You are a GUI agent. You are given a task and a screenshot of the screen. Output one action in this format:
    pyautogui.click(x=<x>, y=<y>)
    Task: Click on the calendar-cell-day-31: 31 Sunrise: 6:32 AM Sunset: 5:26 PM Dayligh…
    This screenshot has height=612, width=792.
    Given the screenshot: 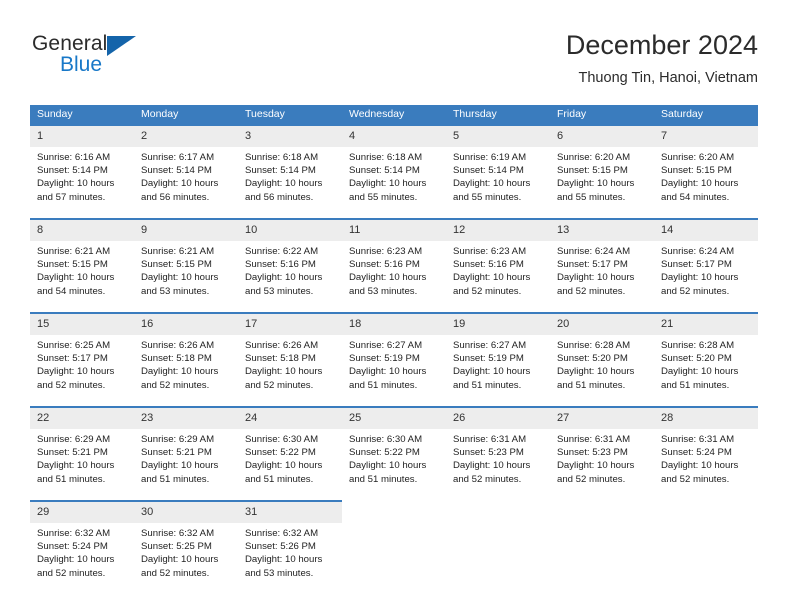 What is the action you would take?
    pyautogui.click(x=290, y=545)
    